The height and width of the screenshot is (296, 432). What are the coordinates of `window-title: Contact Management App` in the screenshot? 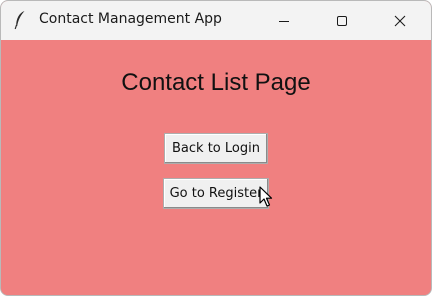 It's located at (130, 19).